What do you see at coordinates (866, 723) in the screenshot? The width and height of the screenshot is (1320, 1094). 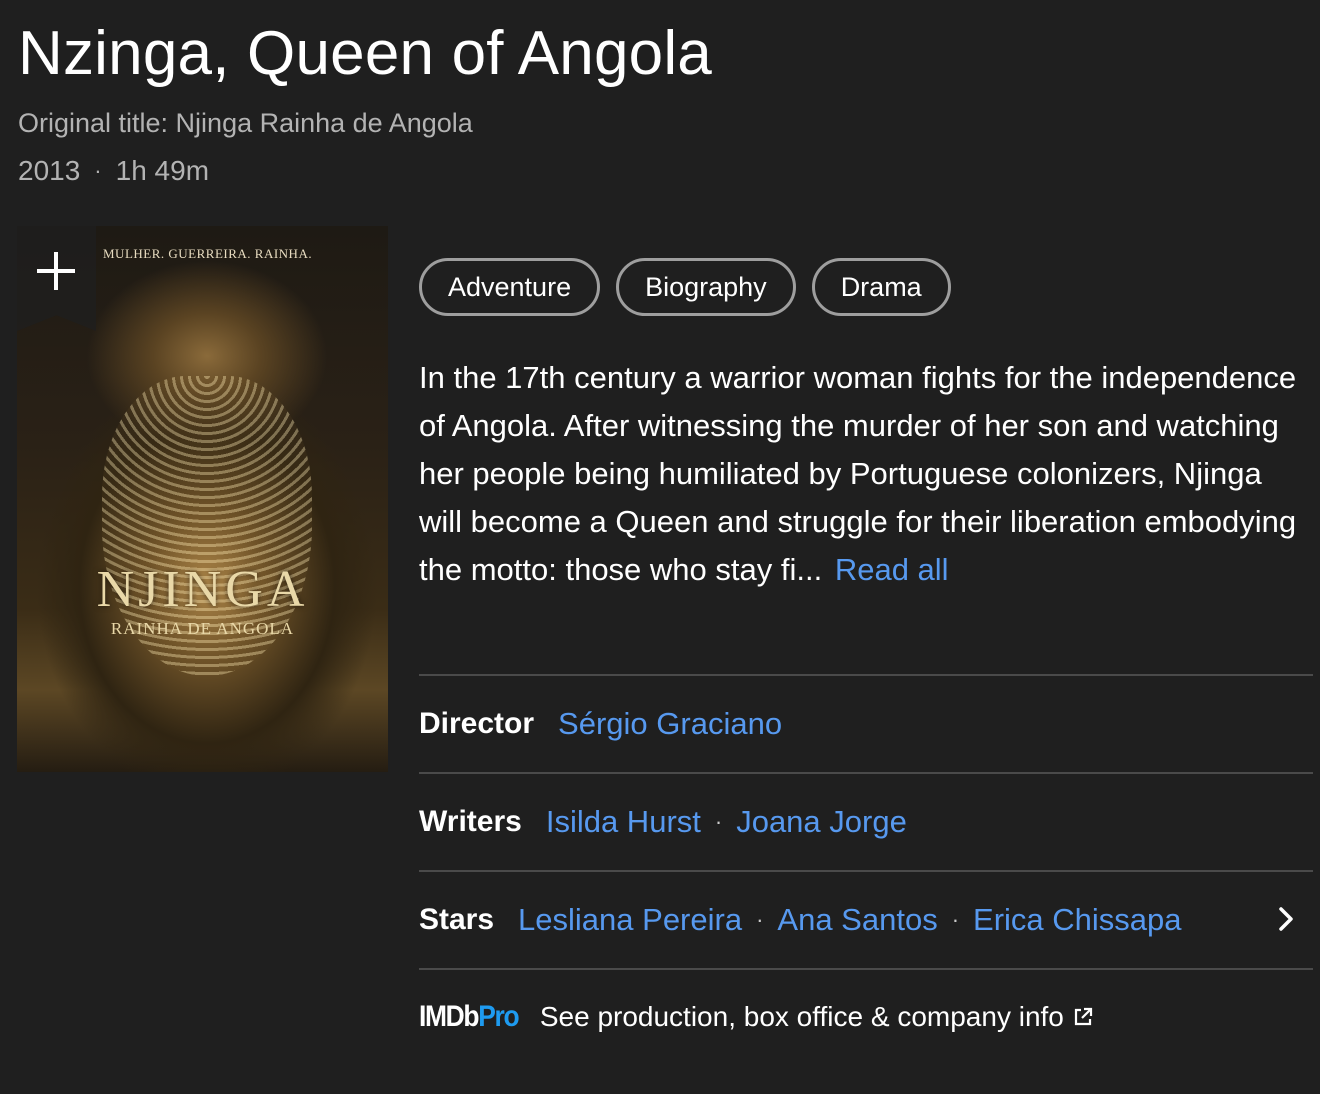 I see `director-row: Director Sérgio Graciano` at bounding box center [866, 723].